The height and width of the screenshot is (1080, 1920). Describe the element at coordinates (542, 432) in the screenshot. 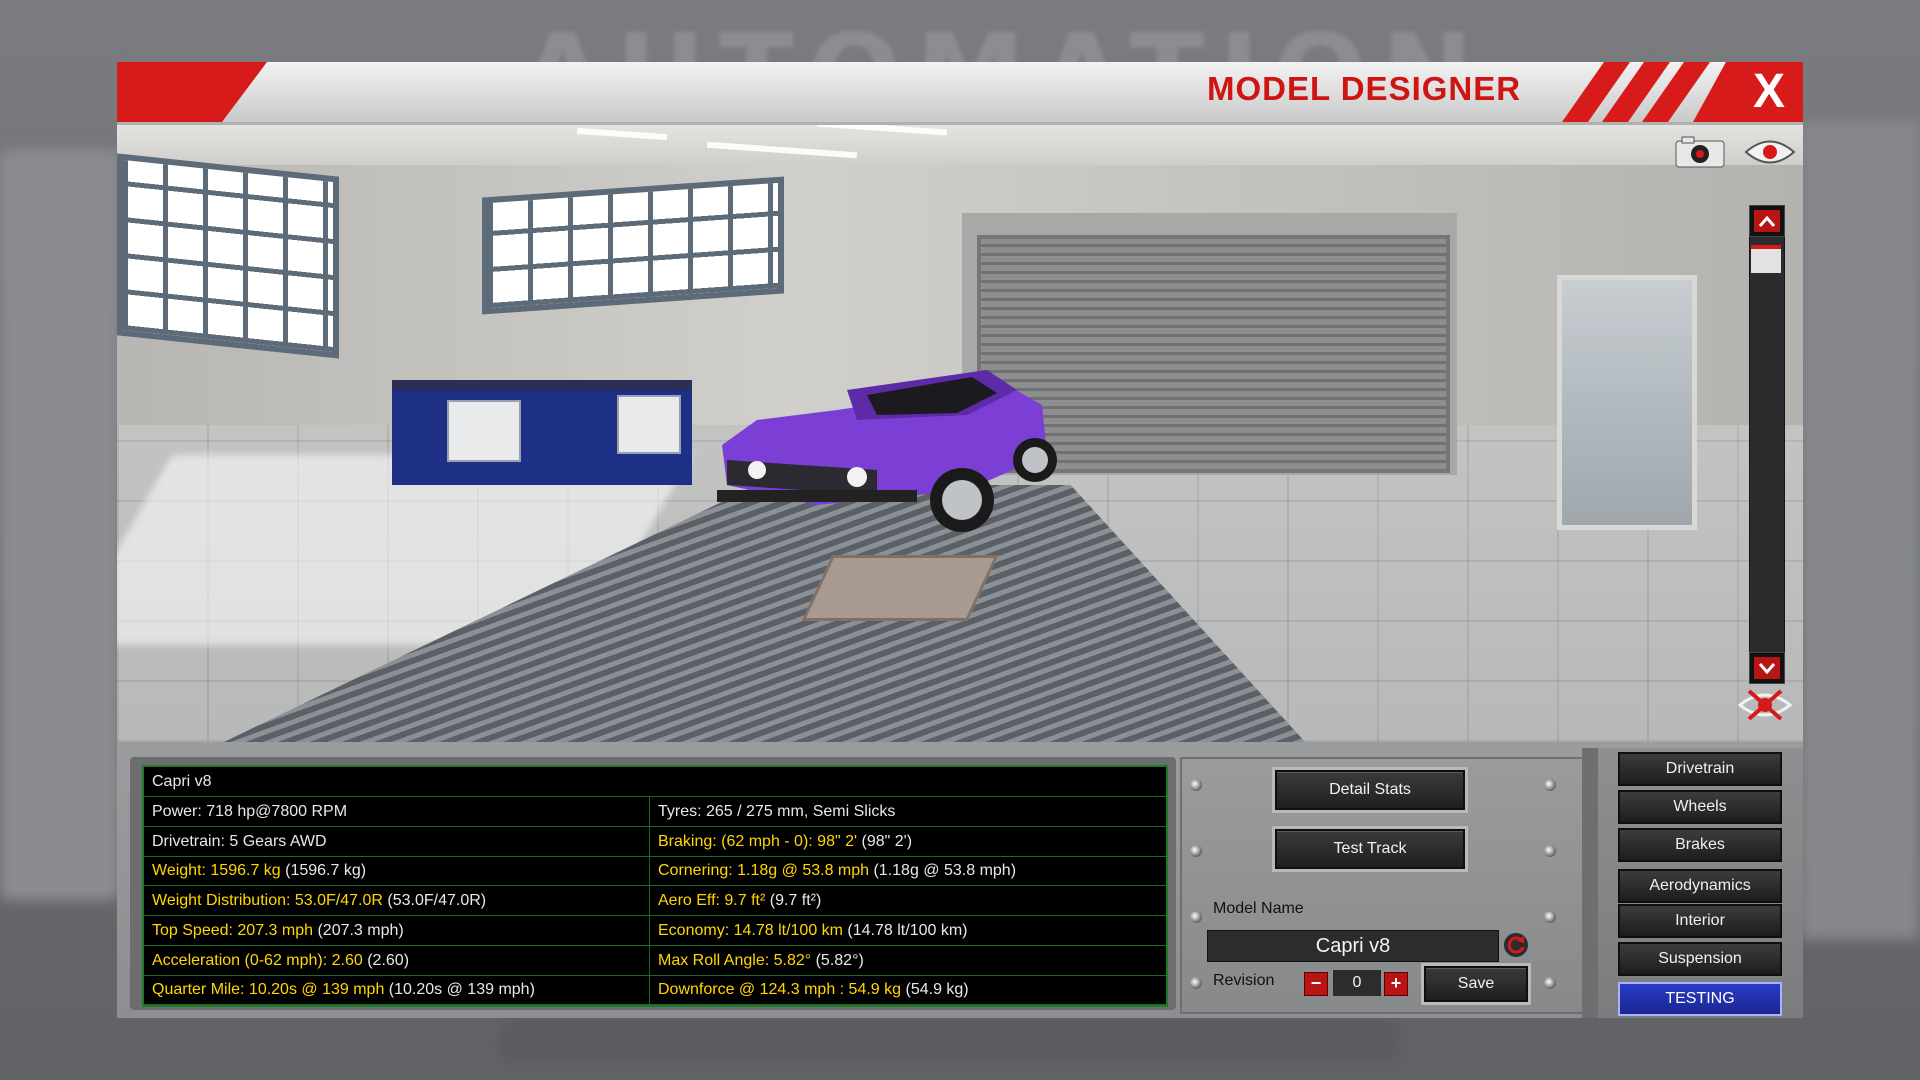

I see `workbench` at that location.